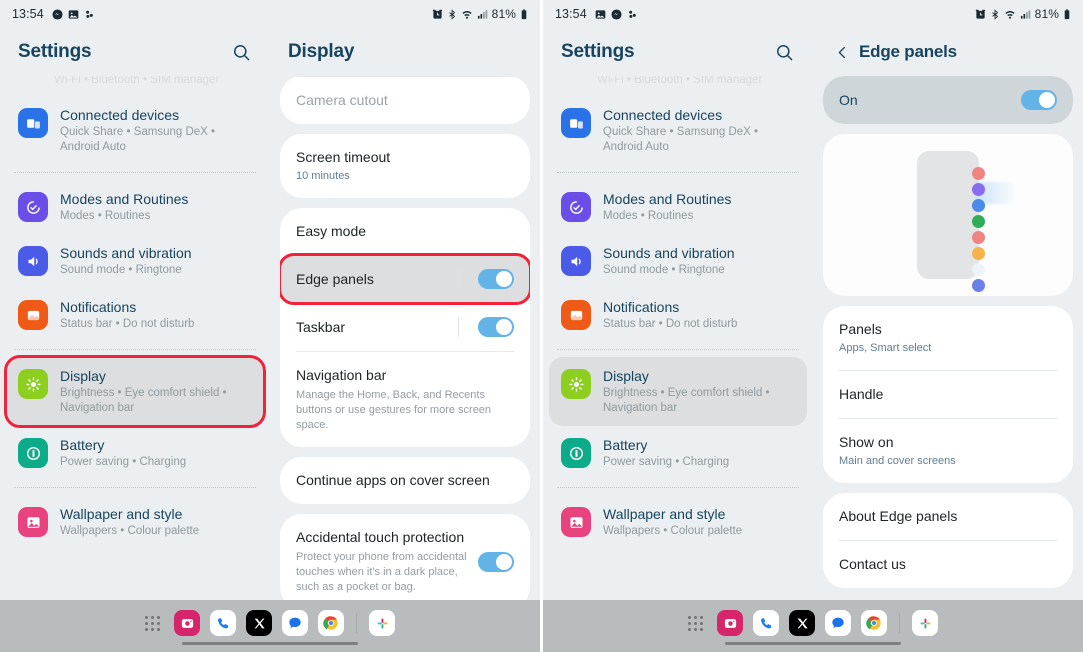  What do you see at coordinates (897, 461) in the screenshot?
I see `item-value: Main and cover screens` at bounding box center [897, 461].